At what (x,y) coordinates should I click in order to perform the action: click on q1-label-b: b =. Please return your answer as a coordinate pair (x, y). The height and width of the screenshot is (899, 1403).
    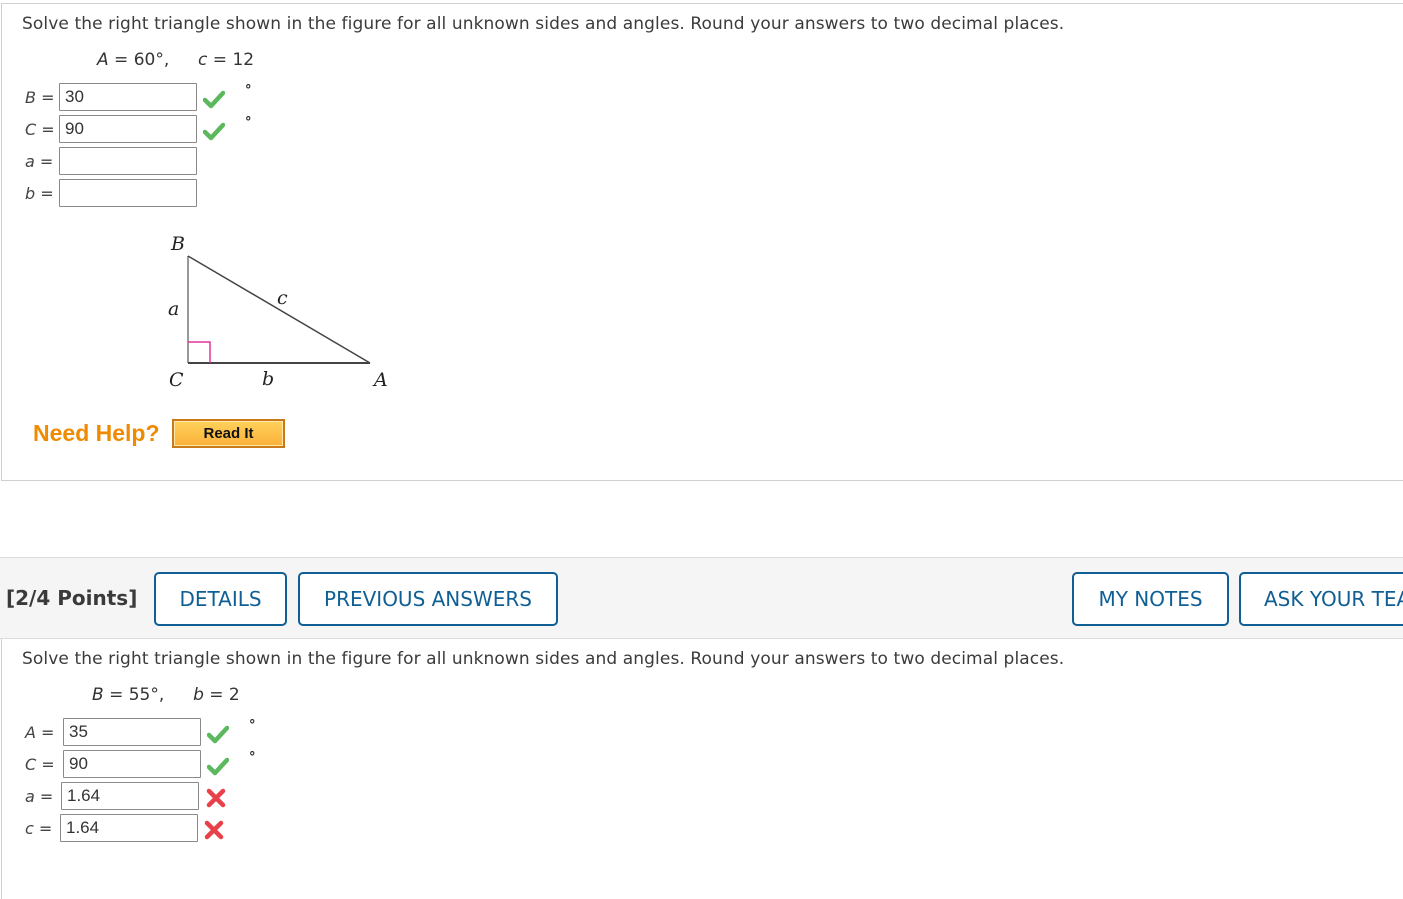
    Looking at the image, I should click on (39, 193).